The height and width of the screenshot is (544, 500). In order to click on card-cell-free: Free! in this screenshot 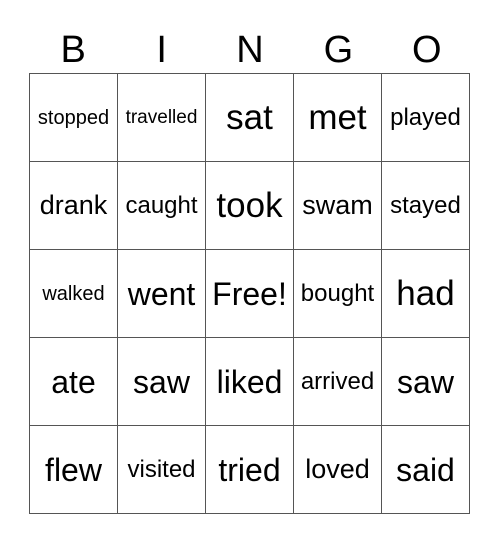, I will do `click(249, 293)`.